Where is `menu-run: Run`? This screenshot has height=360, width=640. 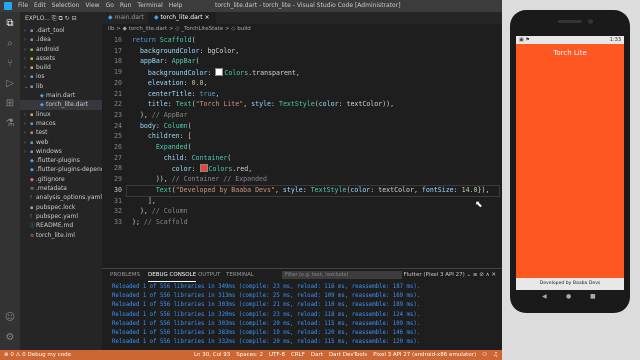 menu-run: Run is located at coordinates (126, 5).